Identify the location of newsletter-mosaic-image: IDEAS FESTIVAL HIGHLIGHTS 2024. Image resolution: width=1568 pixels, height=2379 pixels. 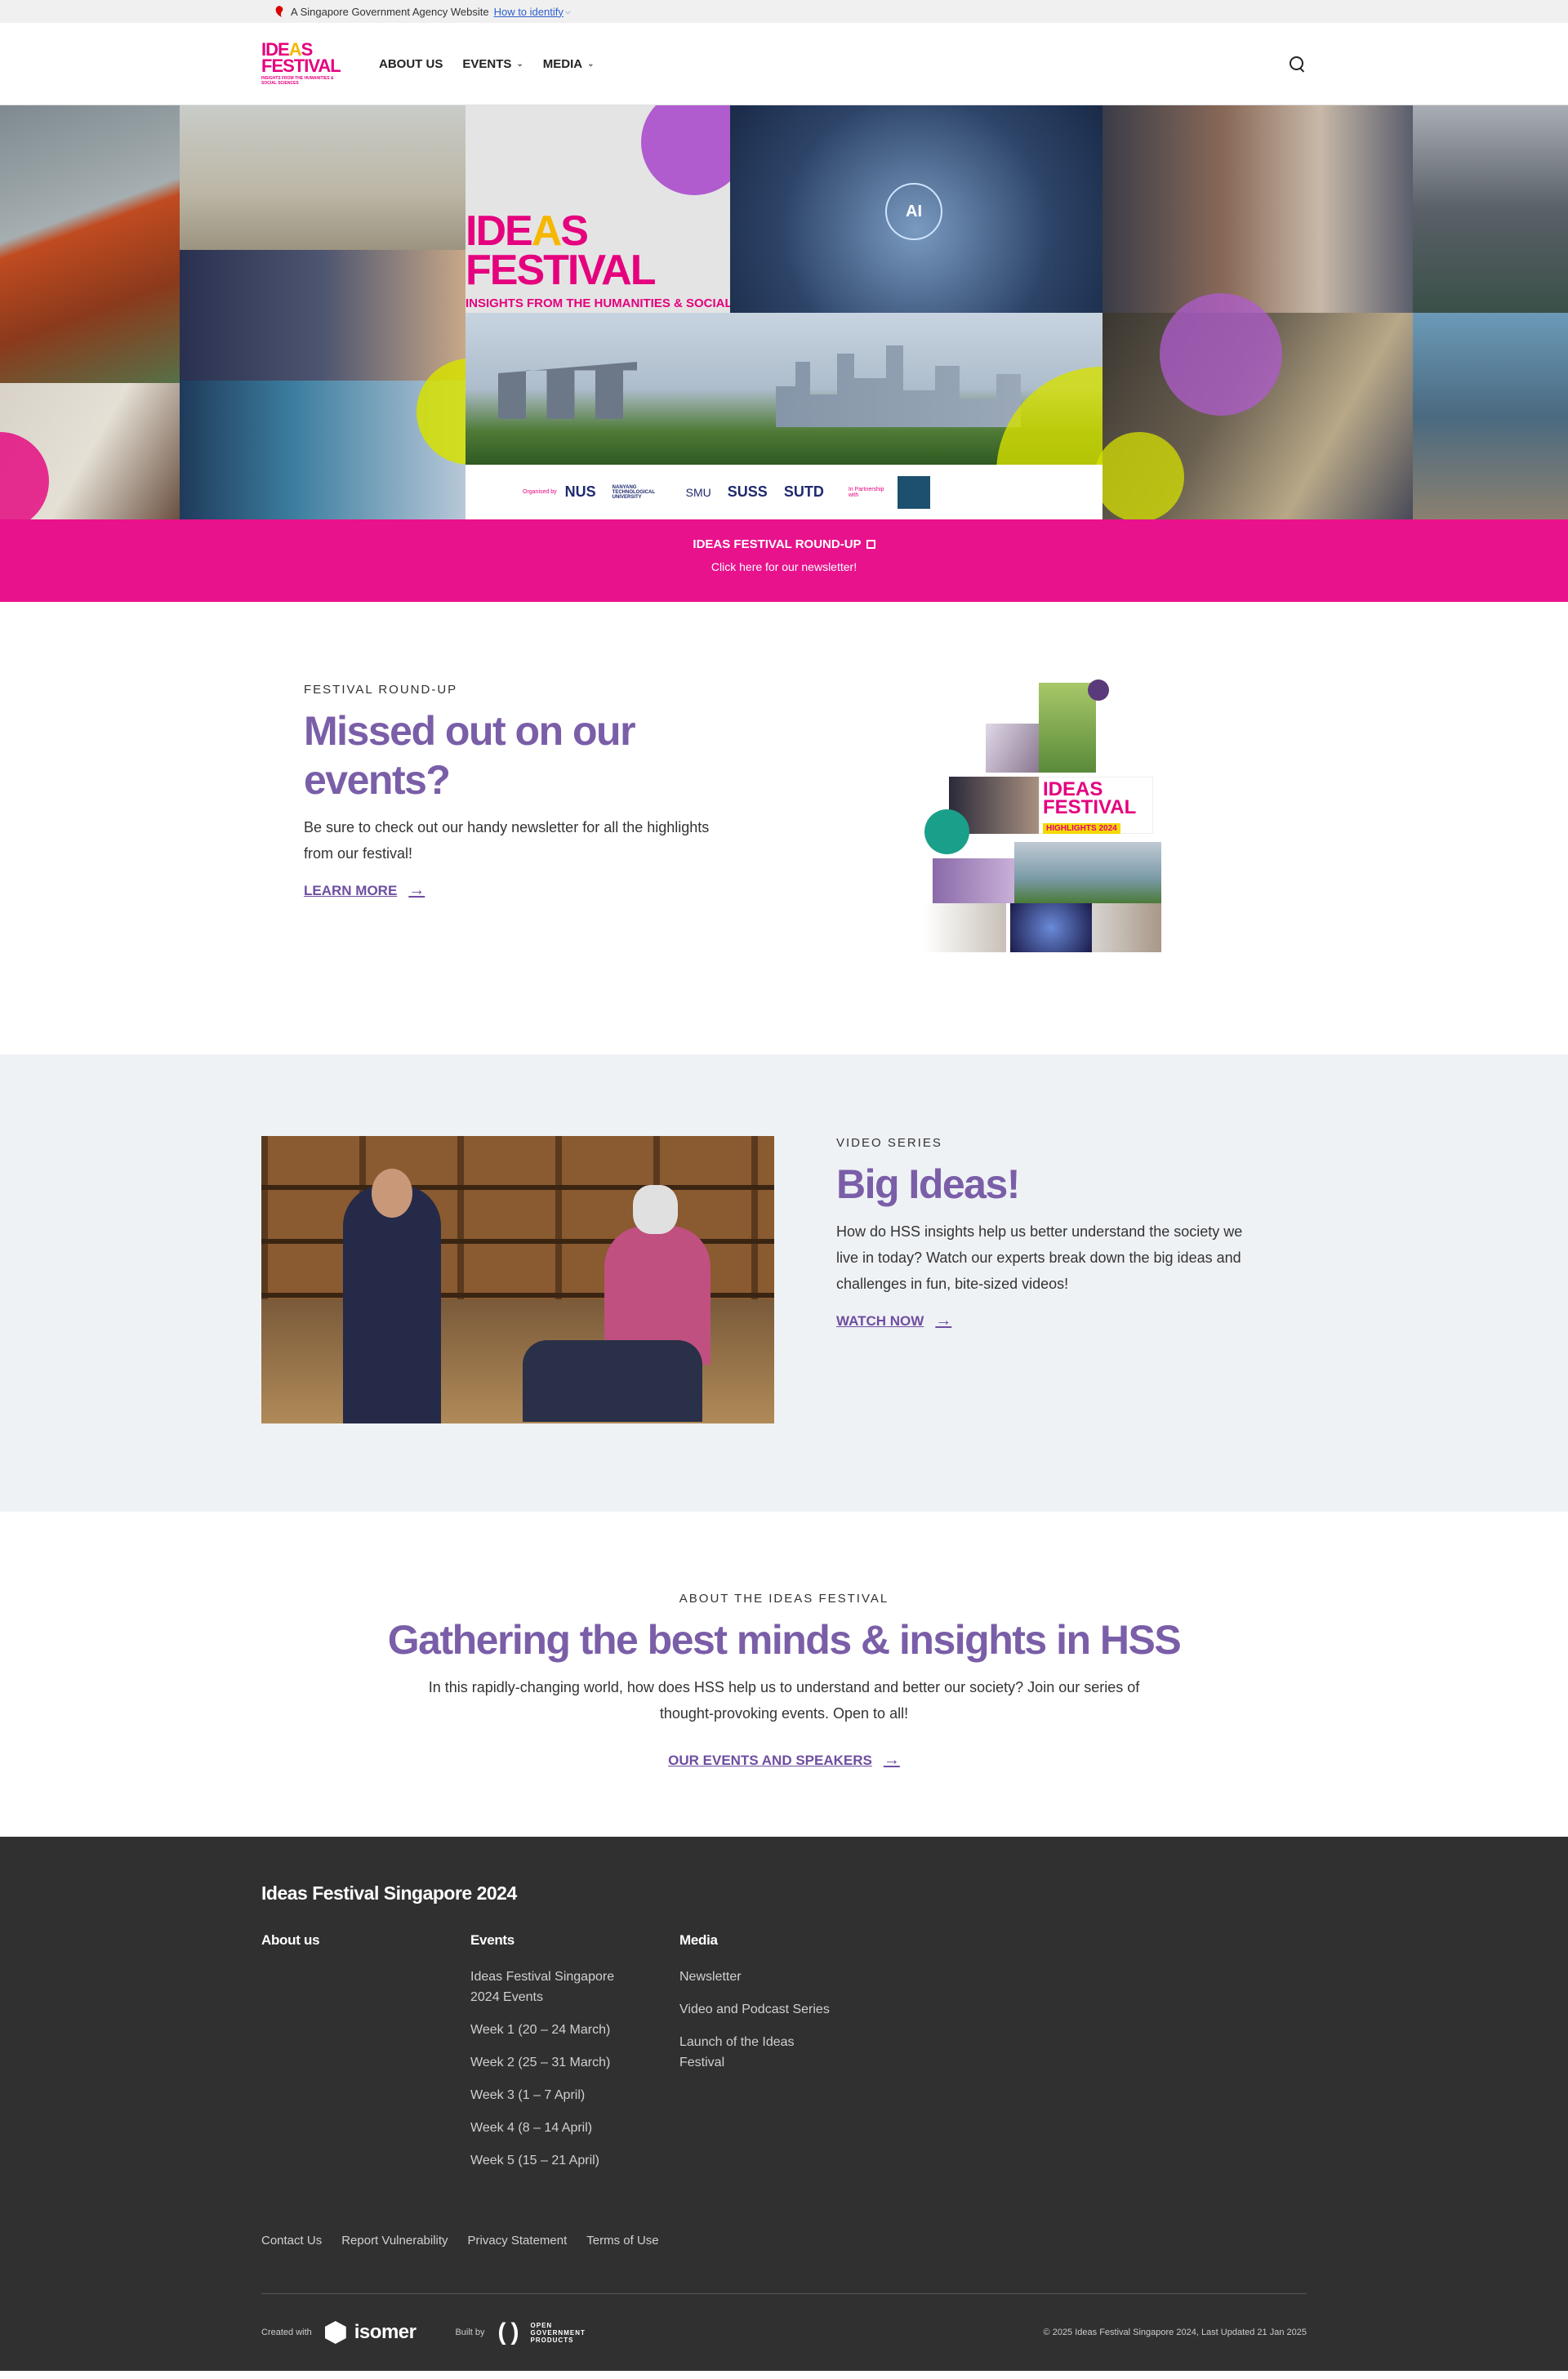
(1046, 815).